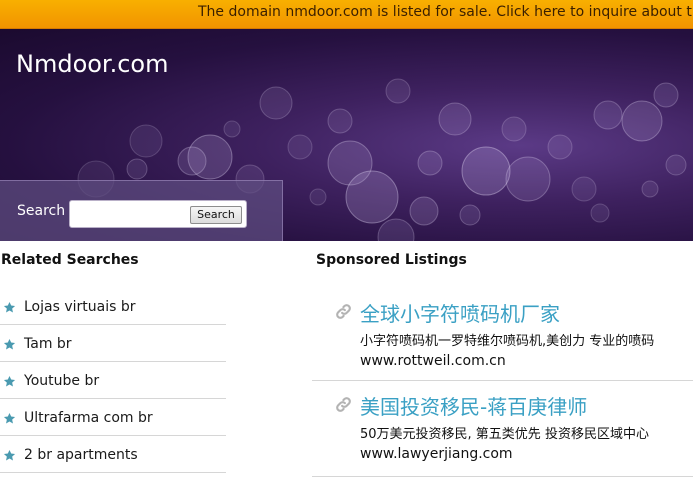  I want to click on related-search-item: Youtube br, so click(113, 380).